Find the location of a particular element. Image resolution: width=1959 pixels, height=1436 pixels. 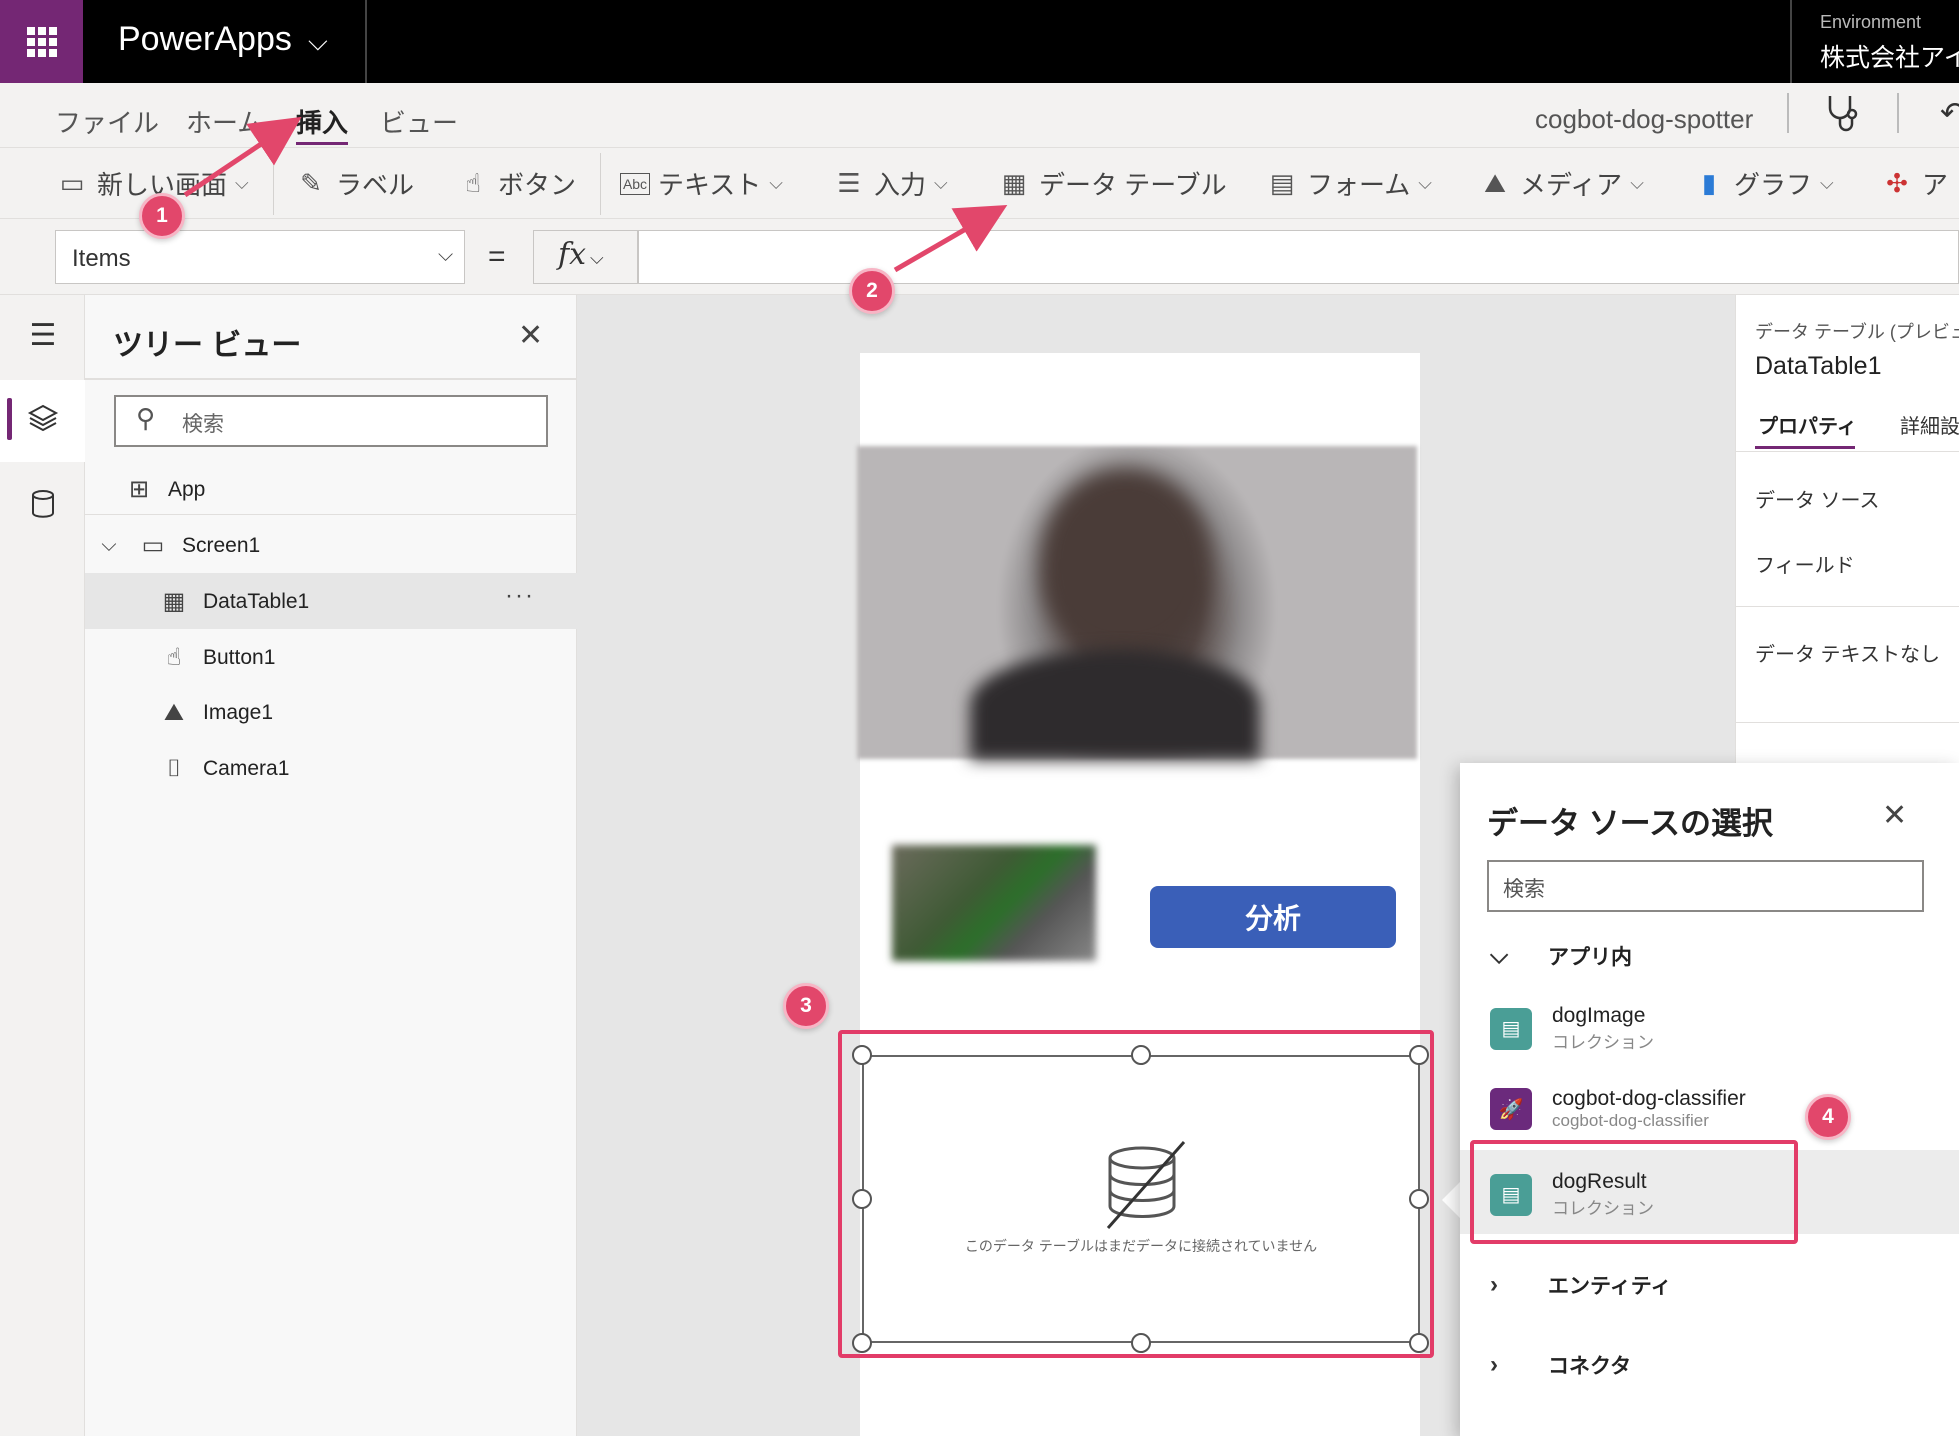

active-tab-indicator is located at coordinates (1805, 447).